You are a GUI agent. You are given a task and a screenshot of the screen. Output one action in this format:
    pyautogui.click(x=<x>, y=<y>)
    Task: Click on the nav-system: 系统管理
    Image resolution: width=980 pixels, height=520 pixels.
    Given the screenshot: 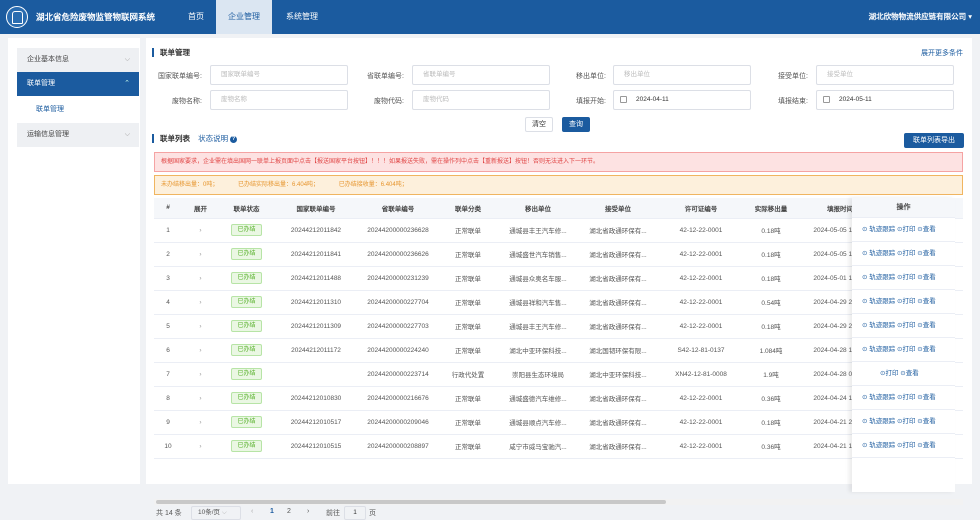 What is the action you would take?
    pyautogui.click(x=302, y=17)
    